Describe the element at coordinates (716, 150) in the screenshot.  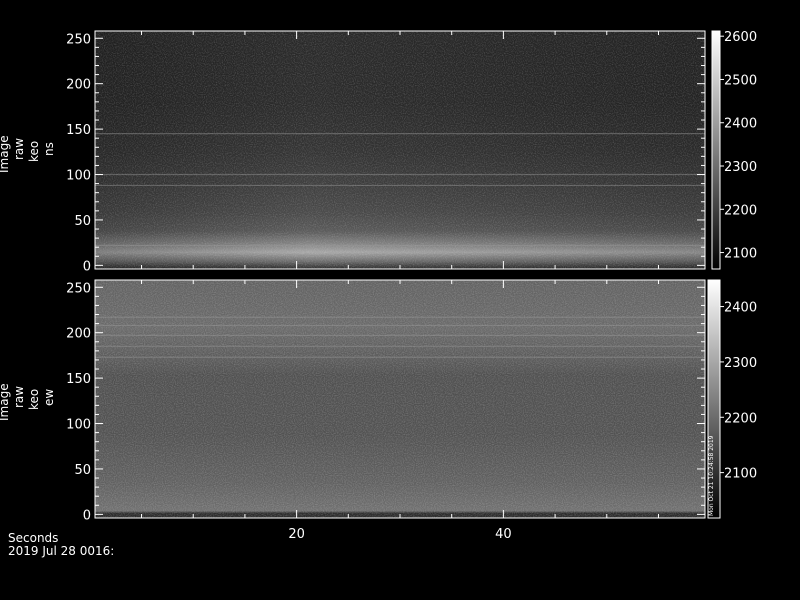
I see `colorbar-ns` at that location.